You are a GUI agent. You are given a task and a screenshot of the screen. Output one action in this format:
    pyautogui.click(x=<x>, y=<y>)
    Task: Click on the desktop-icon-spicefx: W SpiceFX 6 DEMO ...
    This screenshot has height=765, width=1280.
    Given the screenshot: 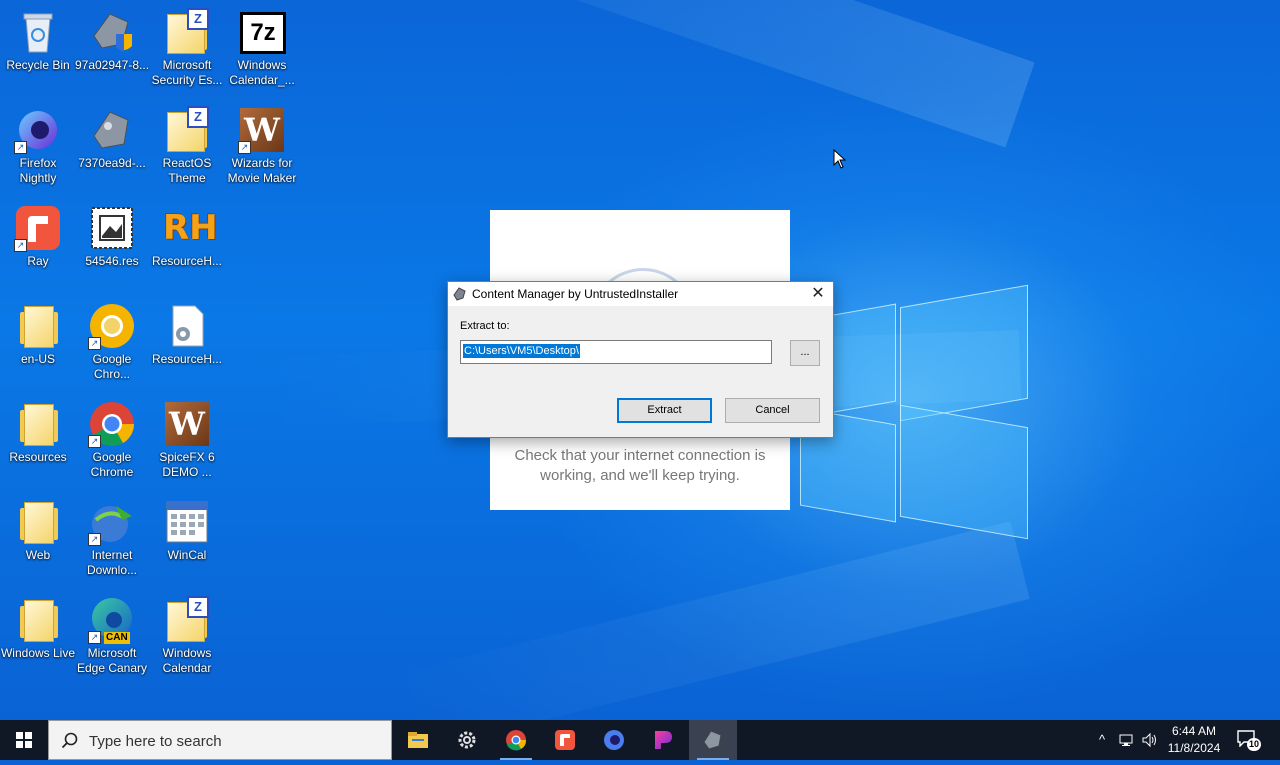 What is the action you would take?
    pyautogui.click(x=187, y=444)
    